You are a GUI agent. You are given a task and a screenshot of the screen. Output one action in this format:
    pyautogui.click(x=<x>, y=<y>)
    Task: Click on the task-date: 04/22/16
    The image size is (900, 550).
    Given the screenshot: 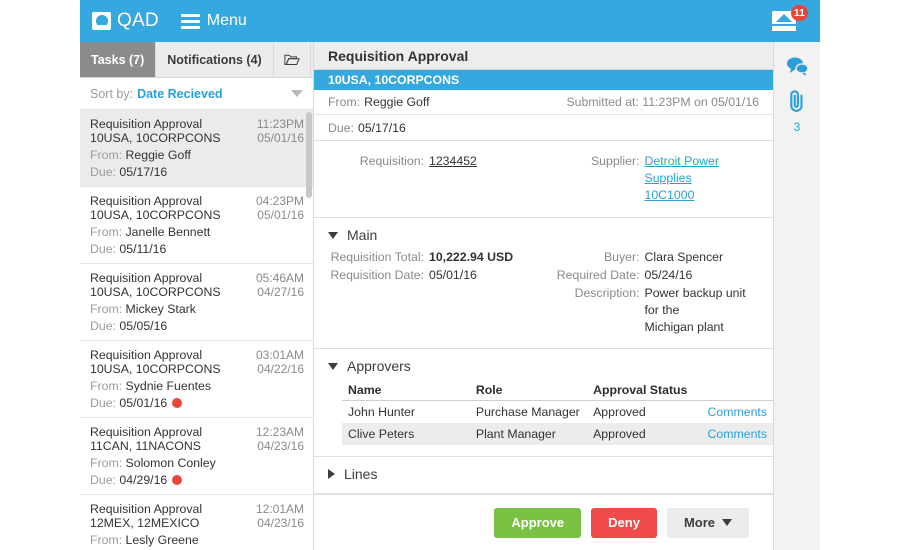 What is the action you would take?
    pyautogui.click(x=280, y=369)
    